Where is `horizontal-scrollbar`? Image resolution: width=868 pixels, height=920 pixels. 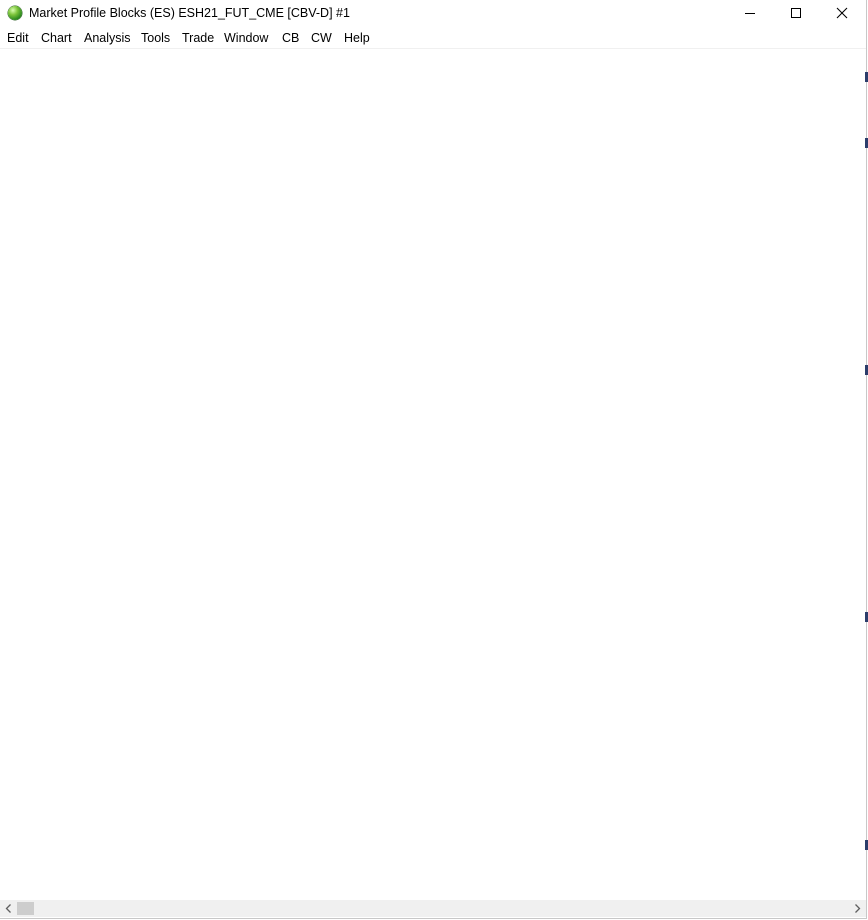
horizontal-scrollbar is located at coordinates (433, 908).